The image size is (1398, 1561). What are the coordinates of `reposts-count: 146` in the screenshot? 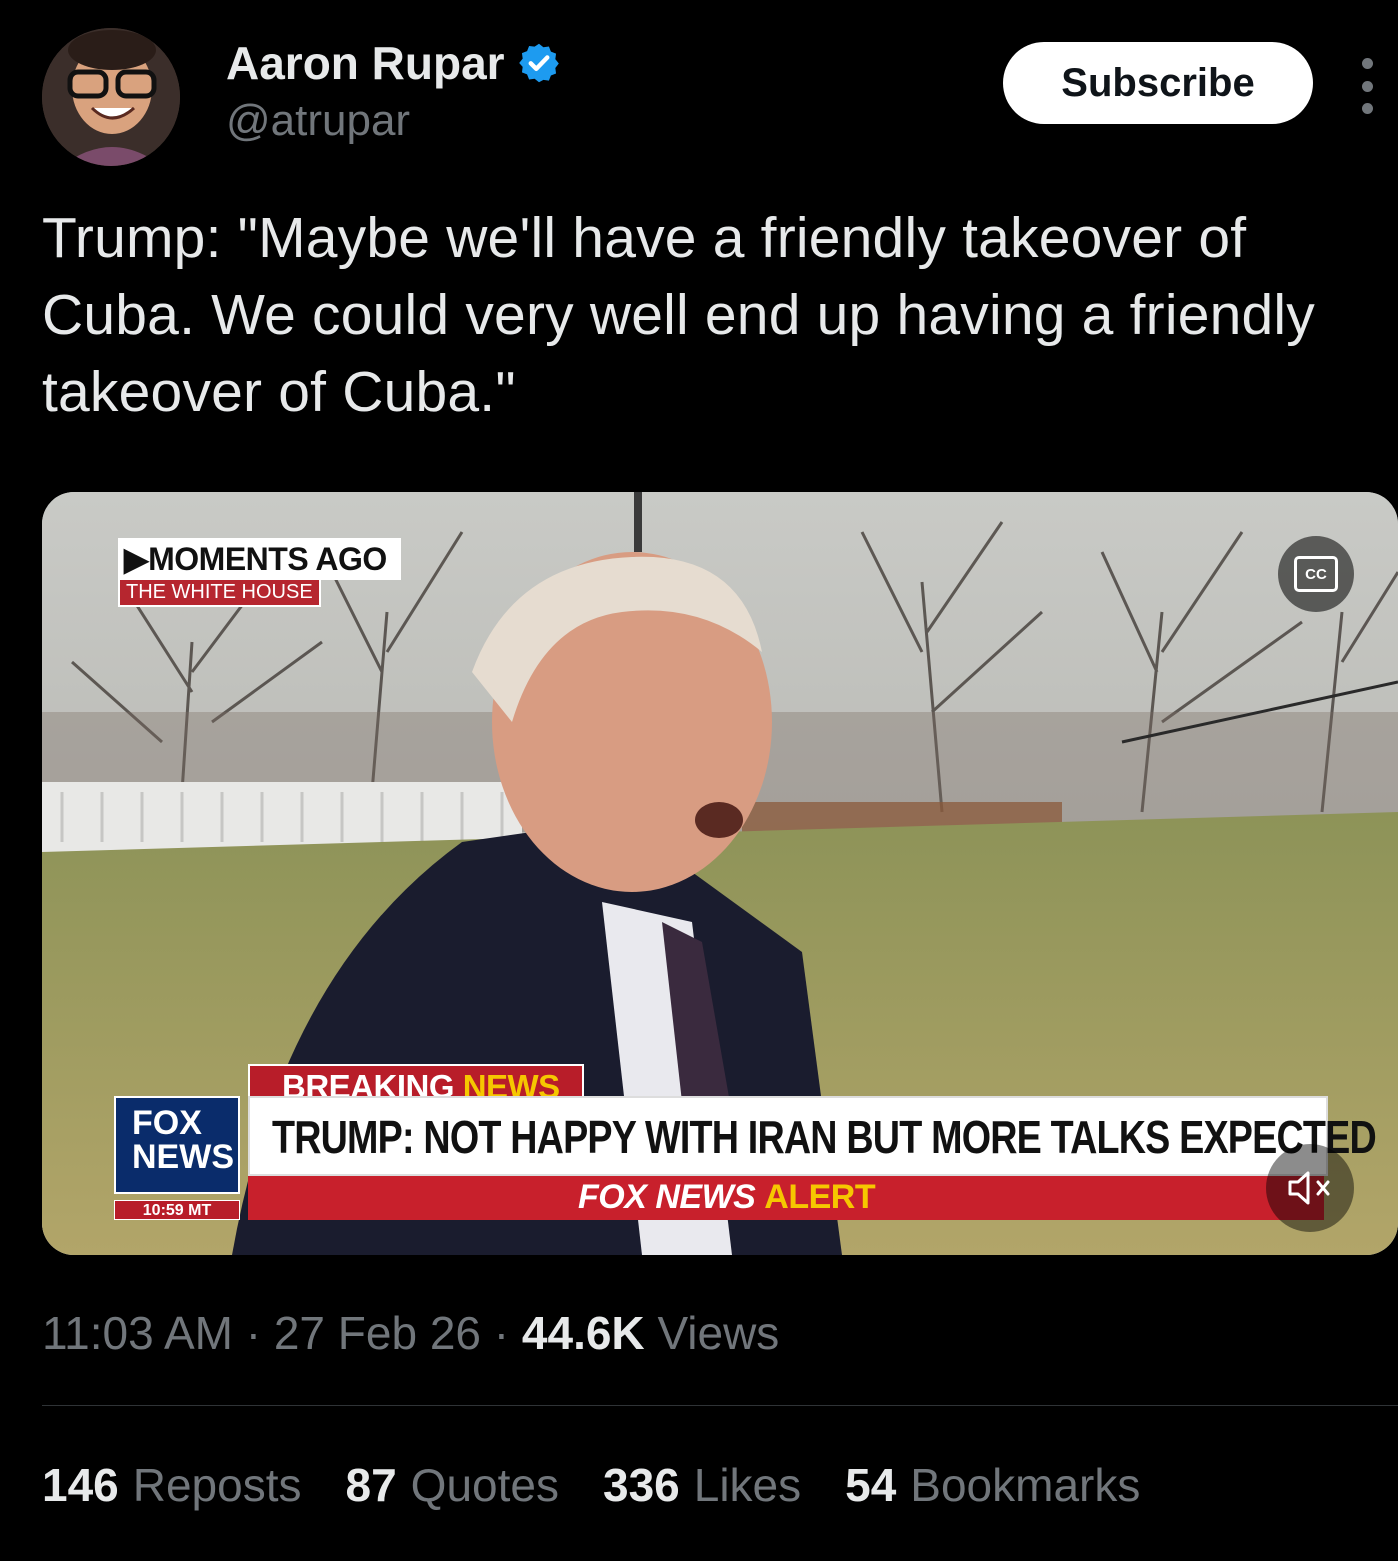 It's located at (80, 1485).